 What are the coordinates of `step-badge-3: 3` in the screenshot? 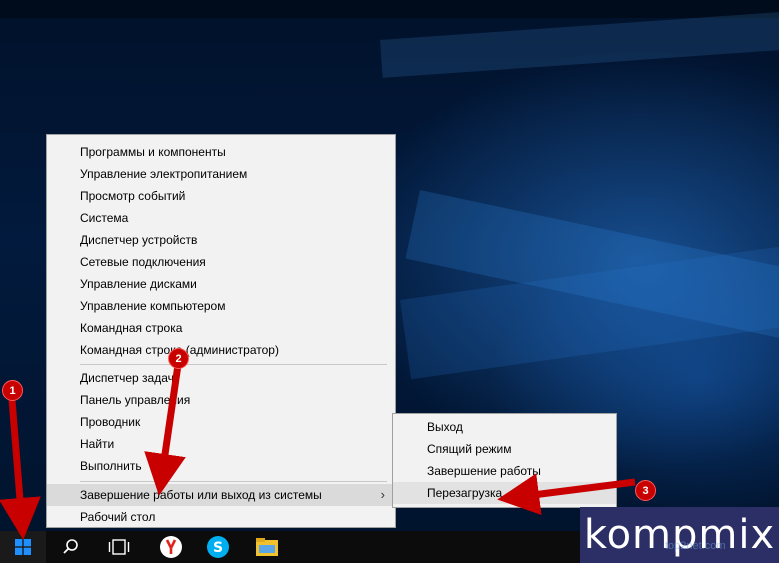 It's located at (645, 490).